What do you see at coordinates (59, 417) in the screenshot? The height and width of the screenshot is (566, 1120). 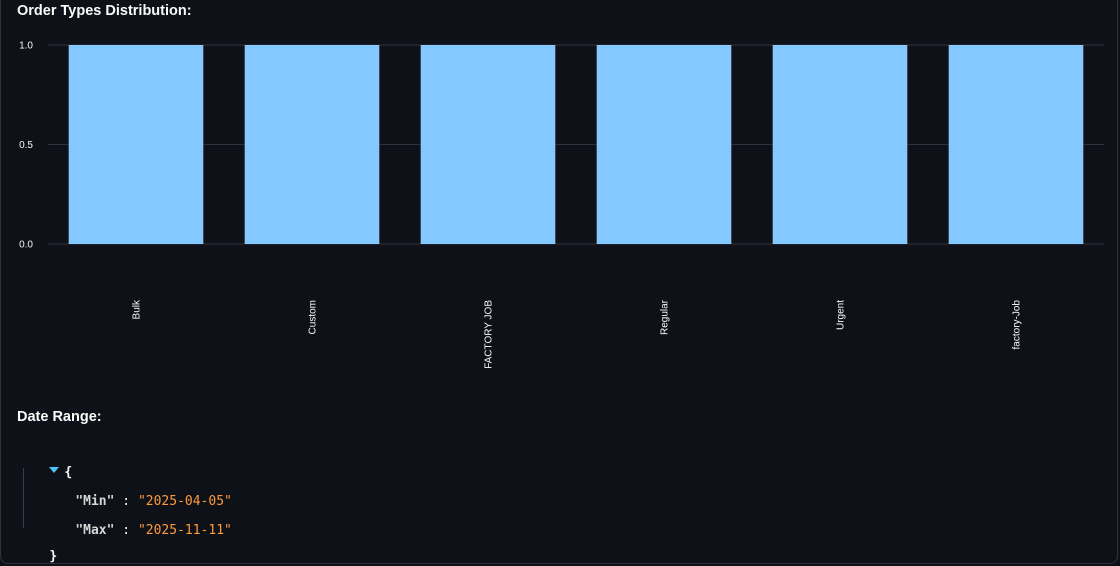 I see `date-range-heading: Date Range:` at bounding box center [59, 417].